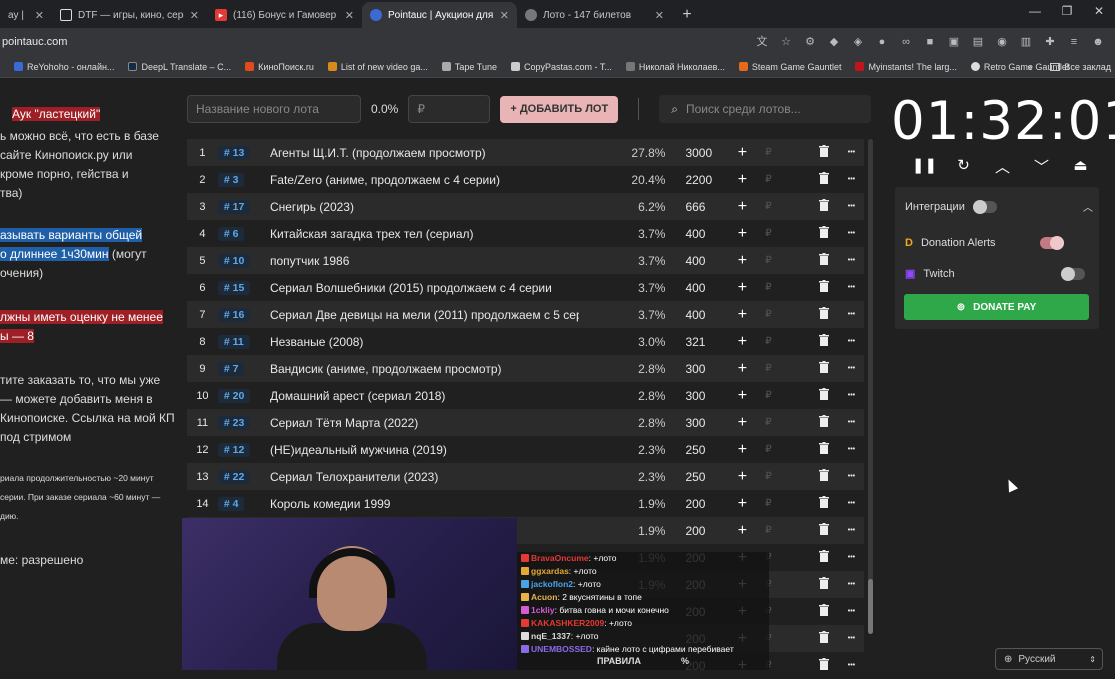 The height and width of the screenshot is (679, 1115). I want to click on integrations-header: Интеграции ︿, so click(999, 206).